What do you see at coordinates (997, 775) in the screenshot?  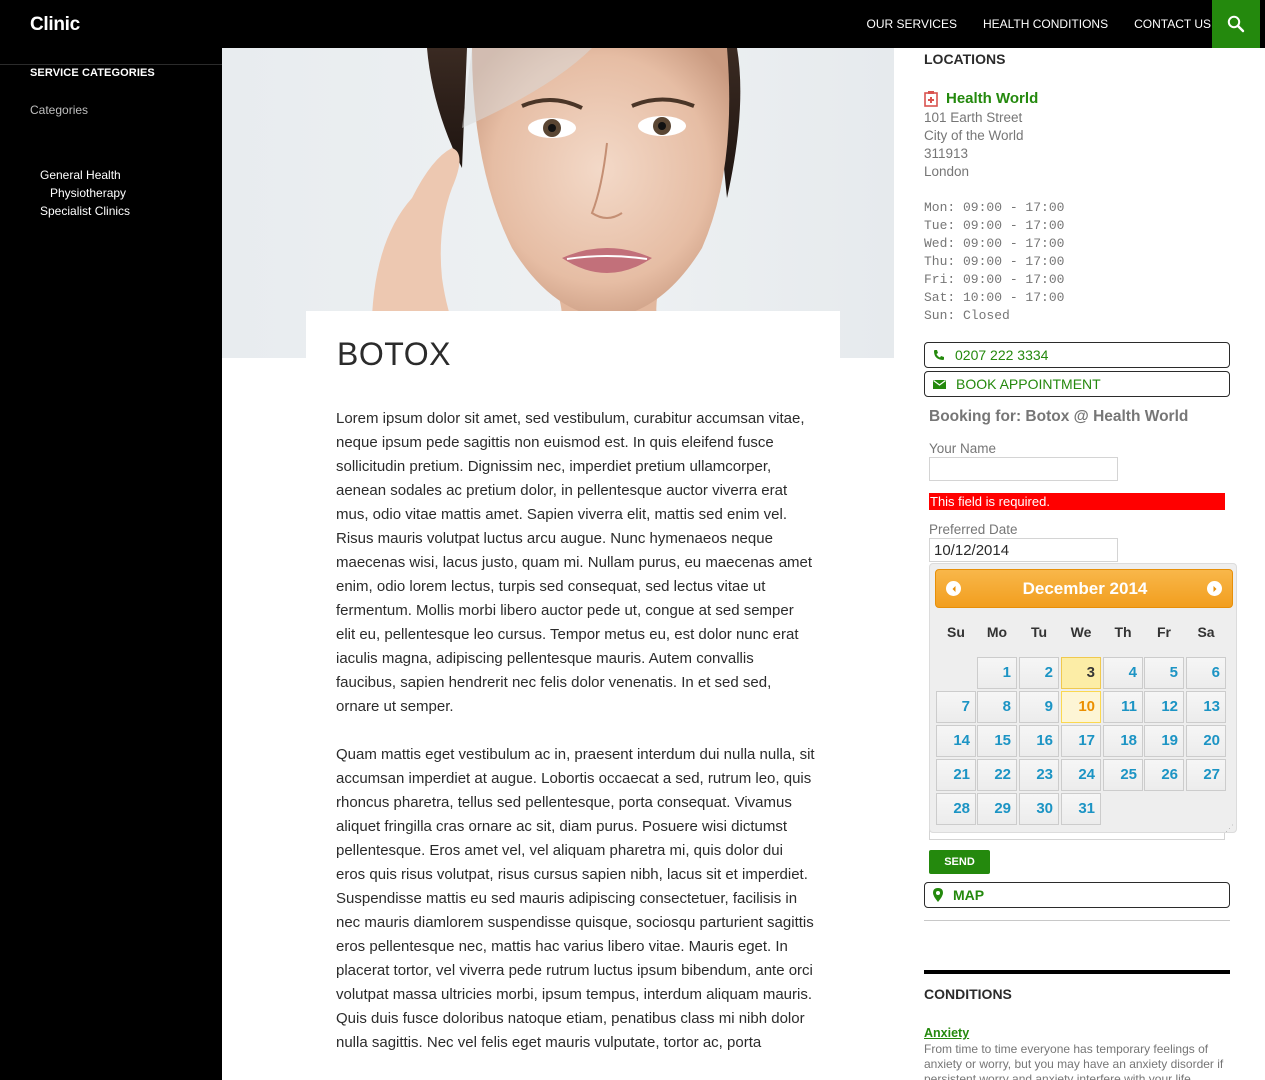 I see `calendar-day: 22` at bounding box center [997, 775].